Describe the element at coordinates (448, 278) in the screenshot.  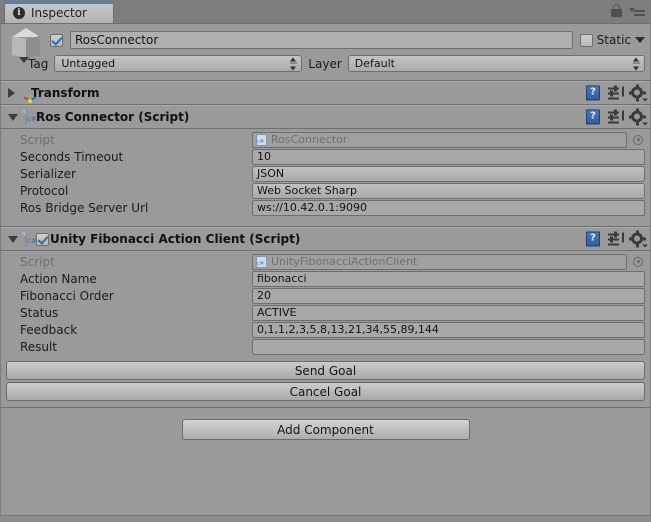
I see `action-name-input: fibonacci` at that location.